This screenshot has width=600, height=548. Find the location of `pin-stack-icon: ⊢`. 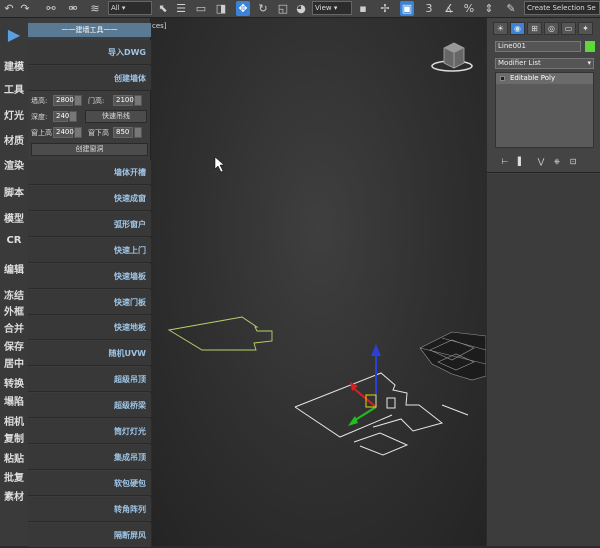

pin-stack-icon: ⊢ is located at coordinates (505, 162).